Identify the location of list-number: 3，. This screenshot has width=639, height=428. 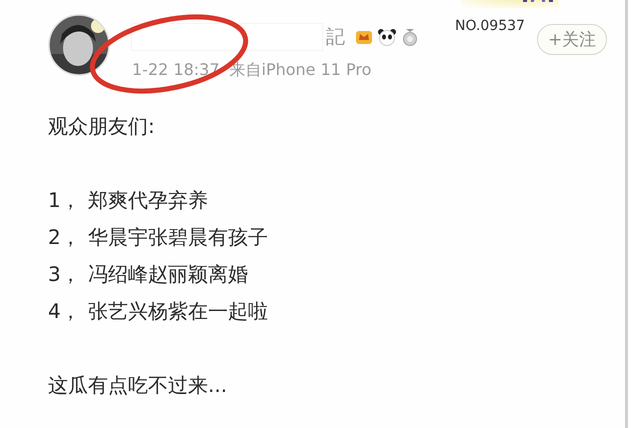
(65, 274).